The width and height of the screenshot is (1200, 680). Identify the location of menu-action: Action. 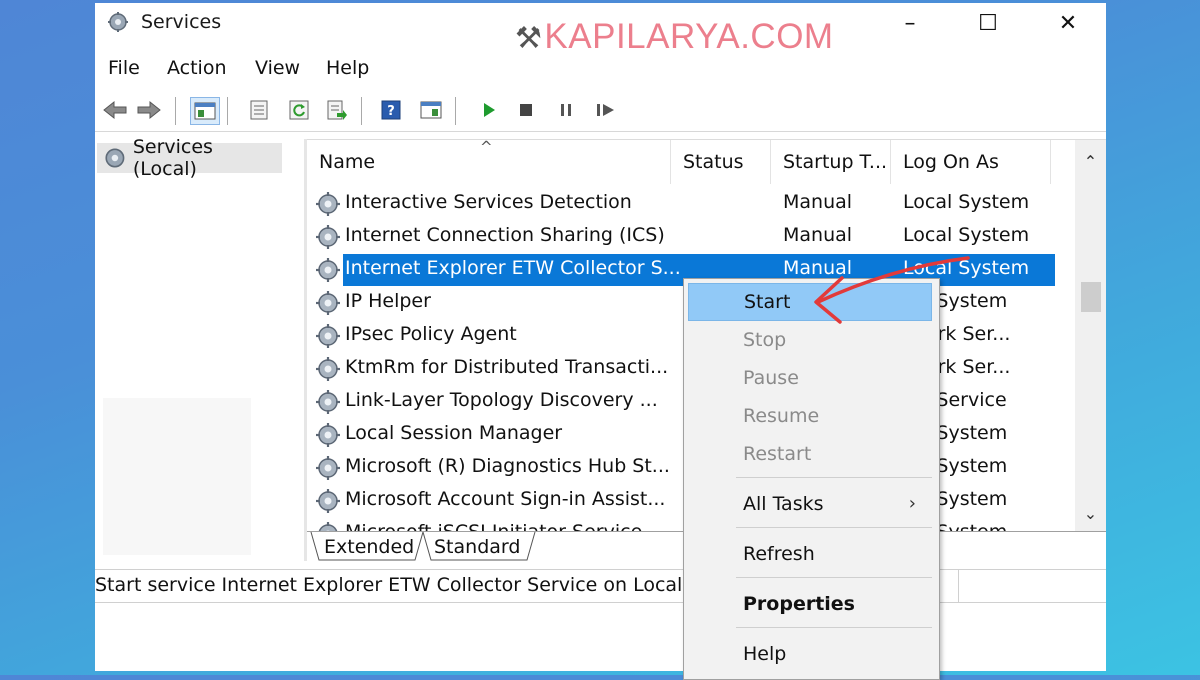
(197, 68).